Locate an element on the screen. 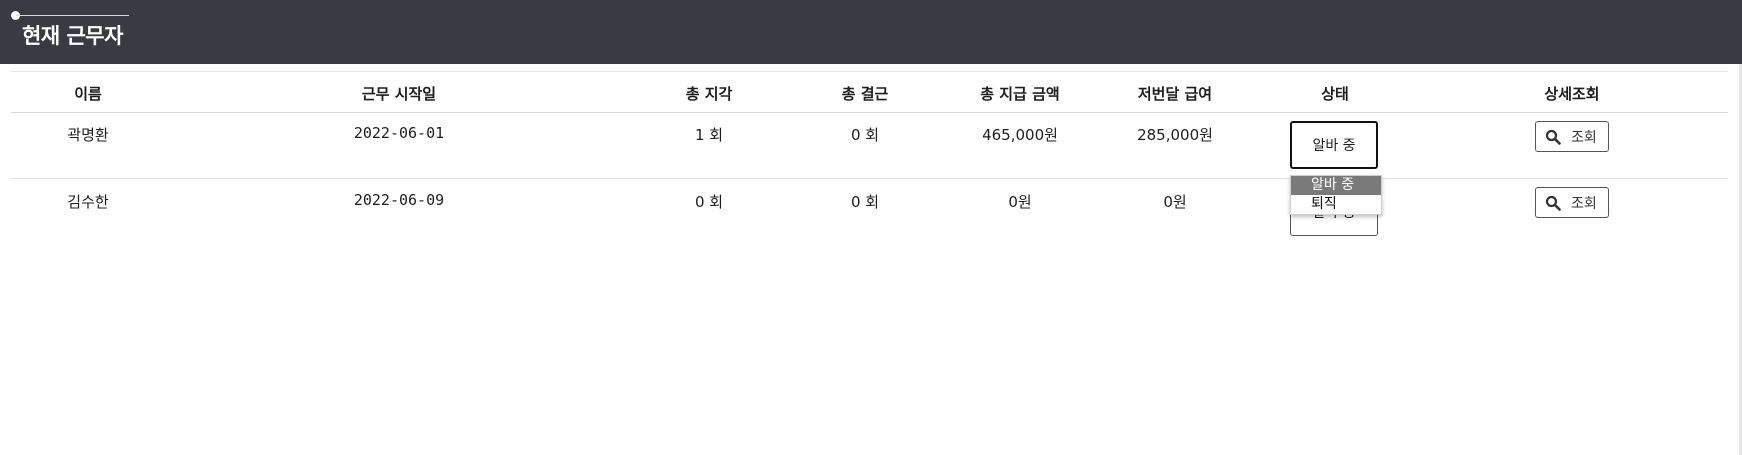 This screenshot has height=455, width=1742. status-select: 알바 중 is located at coordinates (1334, 145).